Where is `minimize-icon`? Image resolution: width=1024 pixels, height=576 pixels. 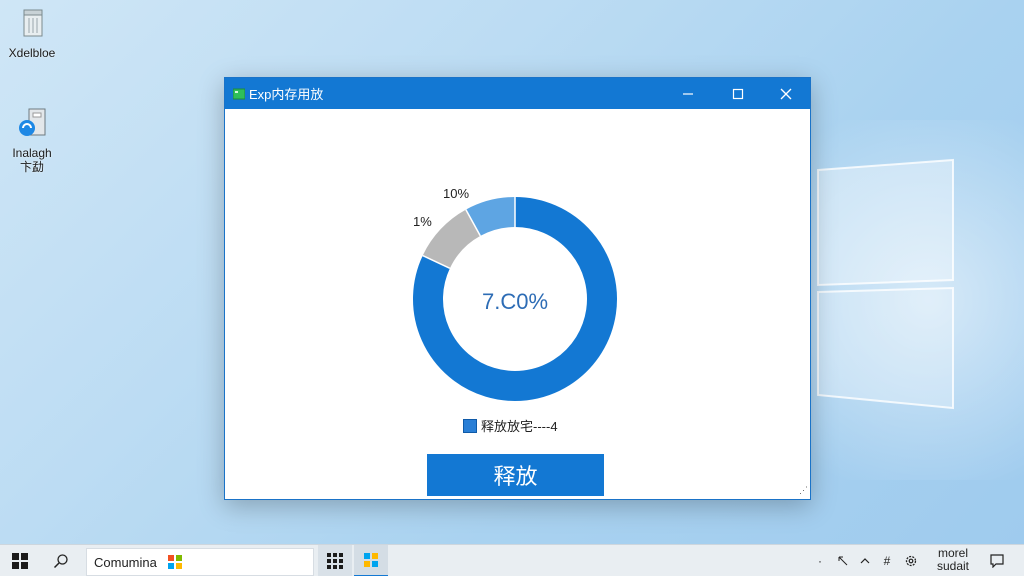
minimize-icon is located at coordinates (688, 93).